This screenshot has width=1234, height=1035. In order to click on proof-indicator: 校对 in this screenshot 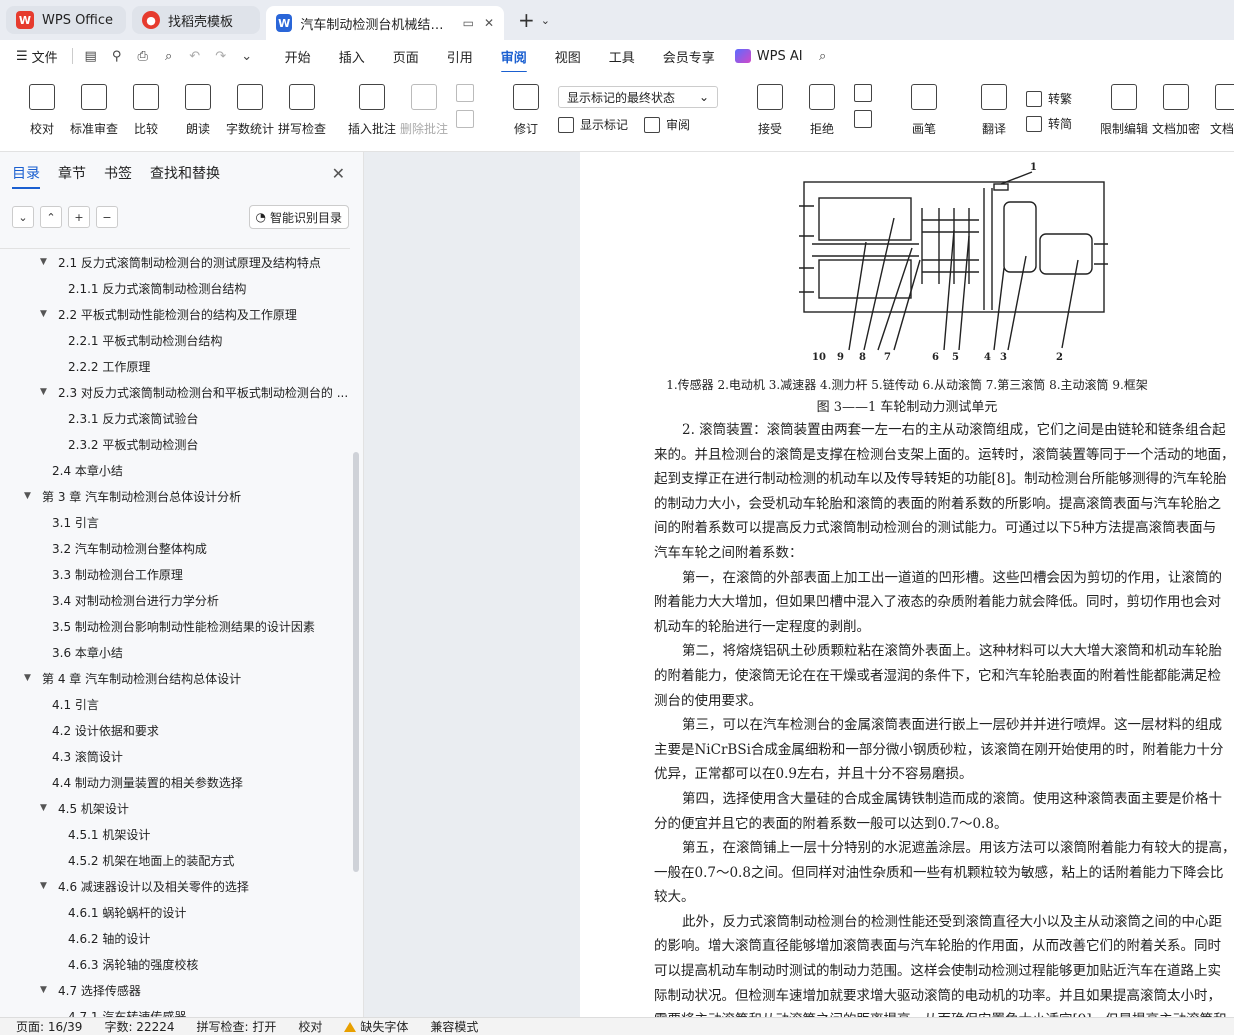, I will do `click(310, 1026)`.